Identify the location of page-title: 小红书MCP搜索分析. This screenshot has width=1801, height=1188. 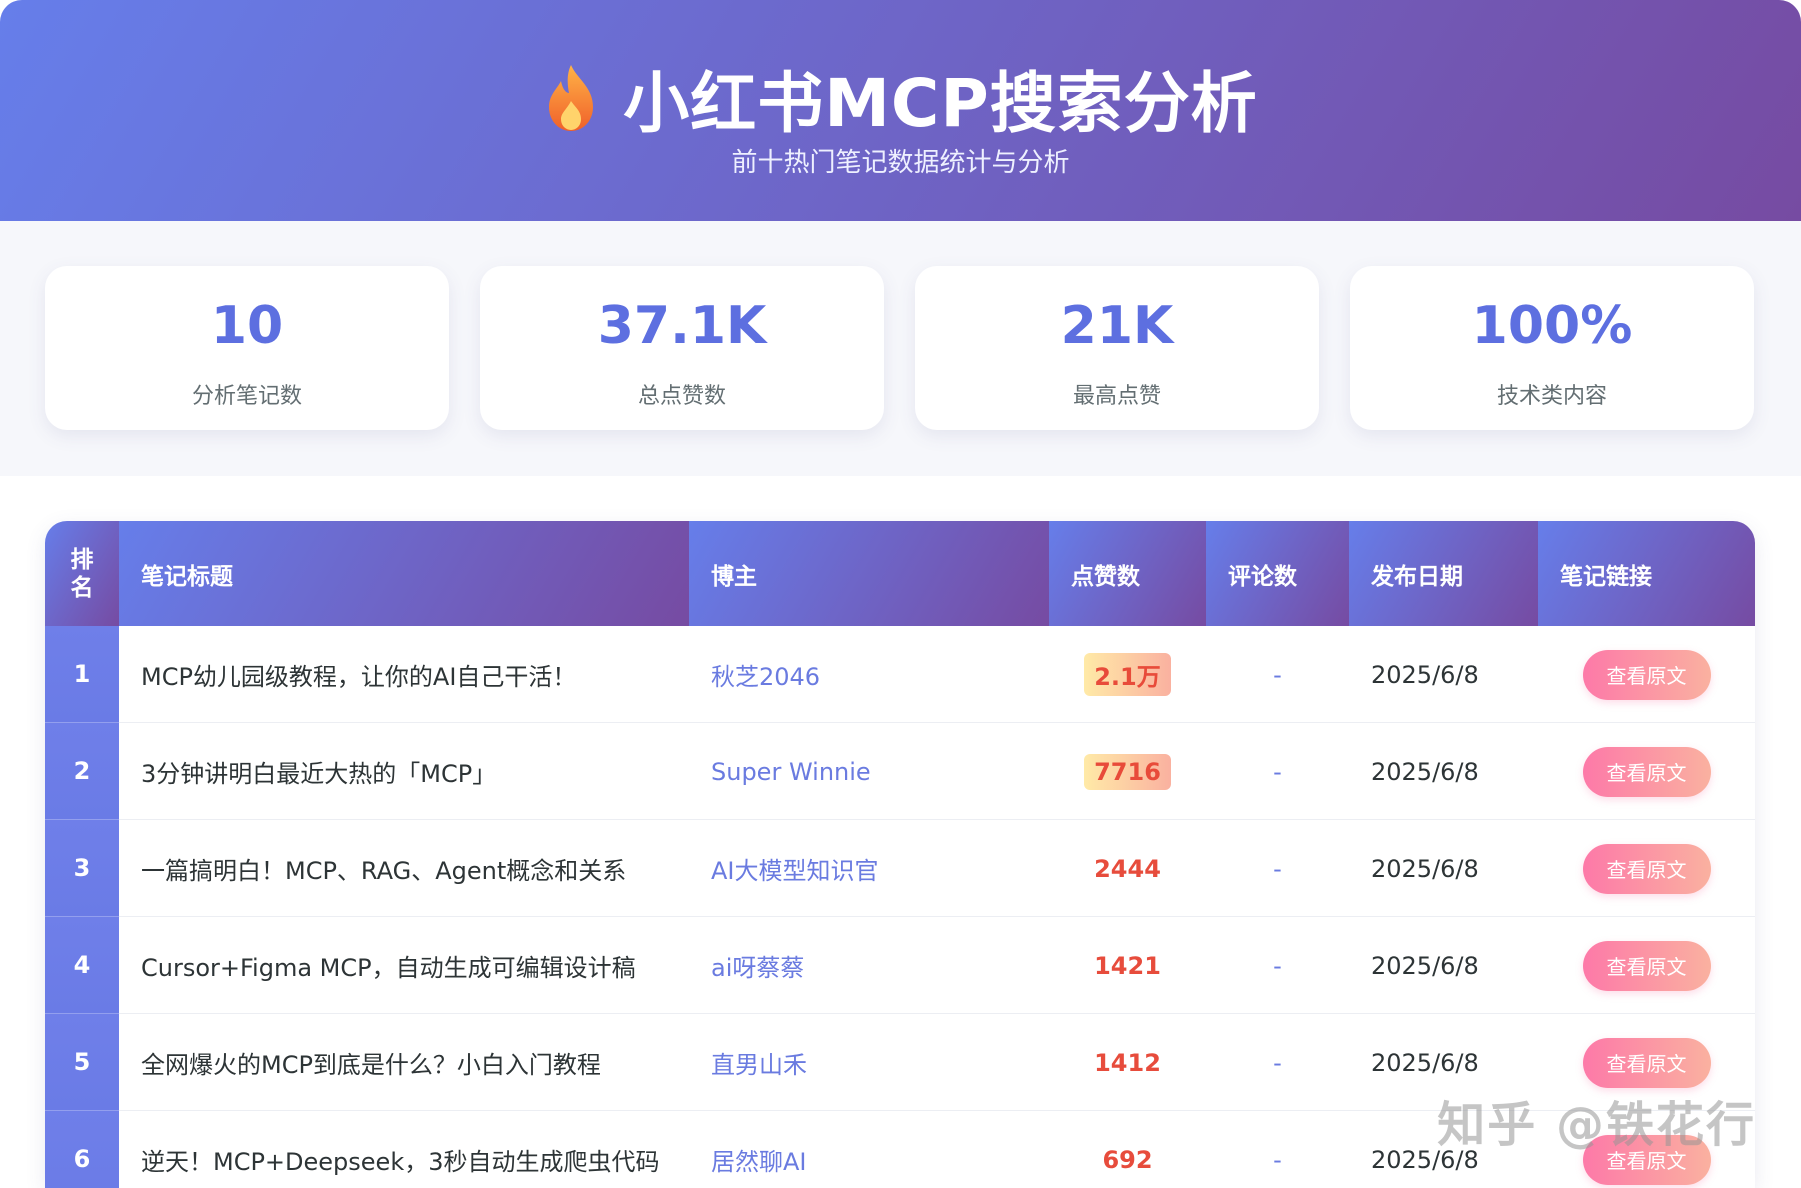
(940, 103).